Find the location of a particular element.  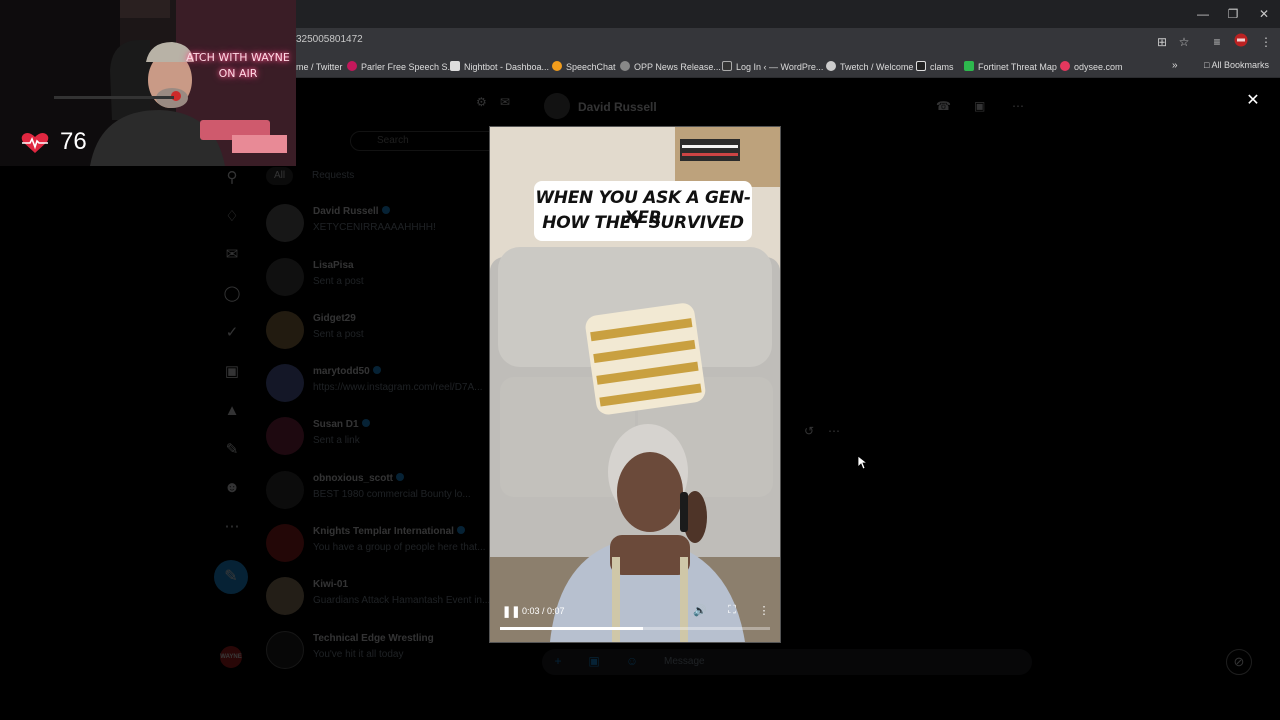

filter-requests-chip: Requests is located at coordinates (333, 176).